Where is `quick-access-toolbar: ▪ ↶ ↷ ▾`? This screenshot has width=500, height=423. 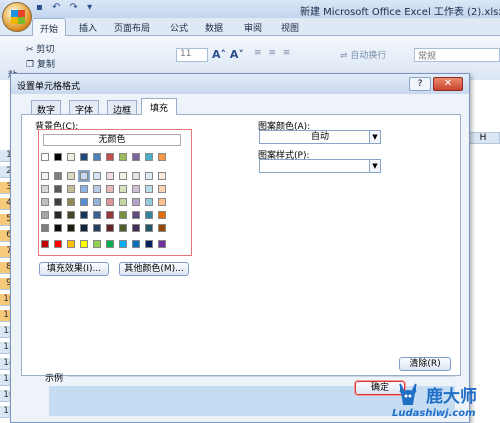
quick-access-toolbar: ▪ ↶ ↷ ▾ is located at coordinates (91, 9).